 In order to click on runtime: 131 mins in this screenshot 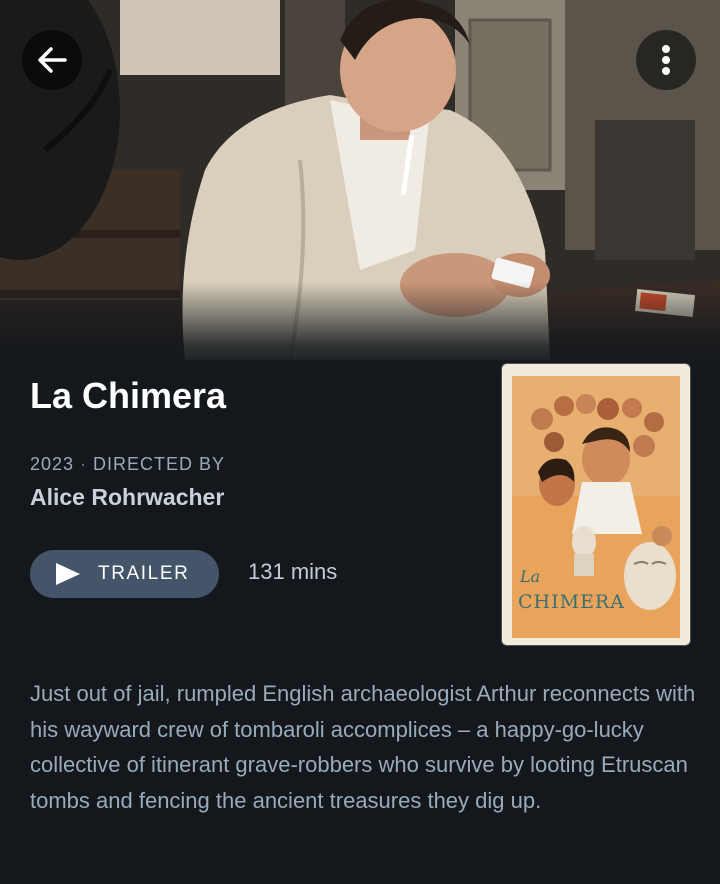, I will do `click(293, 571)`.